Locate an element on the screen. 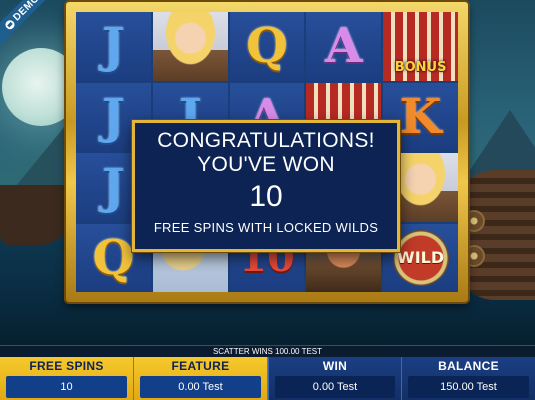  free-spins-label: FREE SPINS is located at coordinates (66, 366).